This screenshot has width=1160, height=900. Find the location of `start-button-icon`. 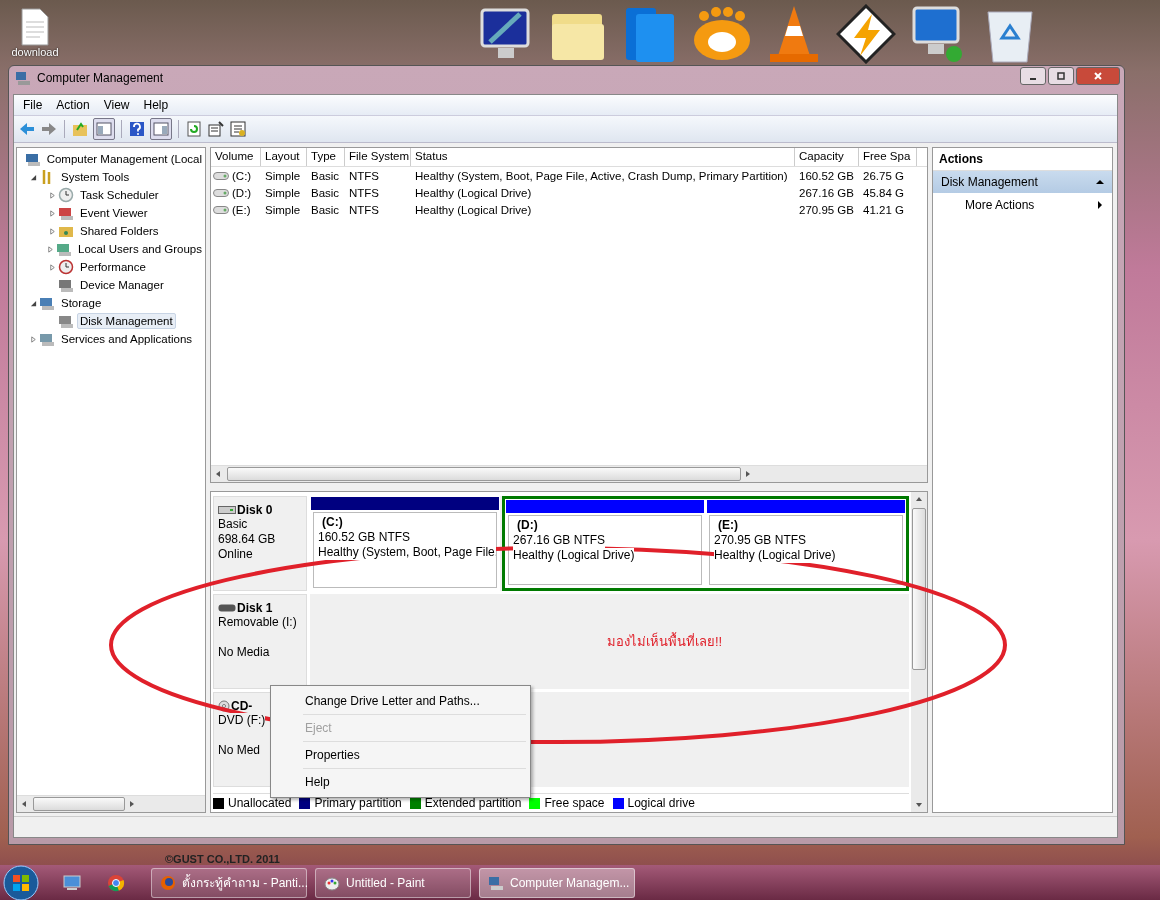

start-button-icon is located at coordinates (21, 882).